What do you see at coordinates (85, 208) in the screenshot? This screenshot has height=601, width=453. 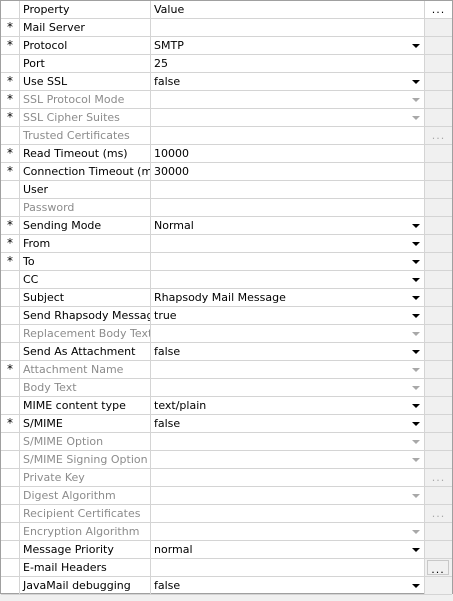 I see `property-name: Password` at bounding box center [85, 208].